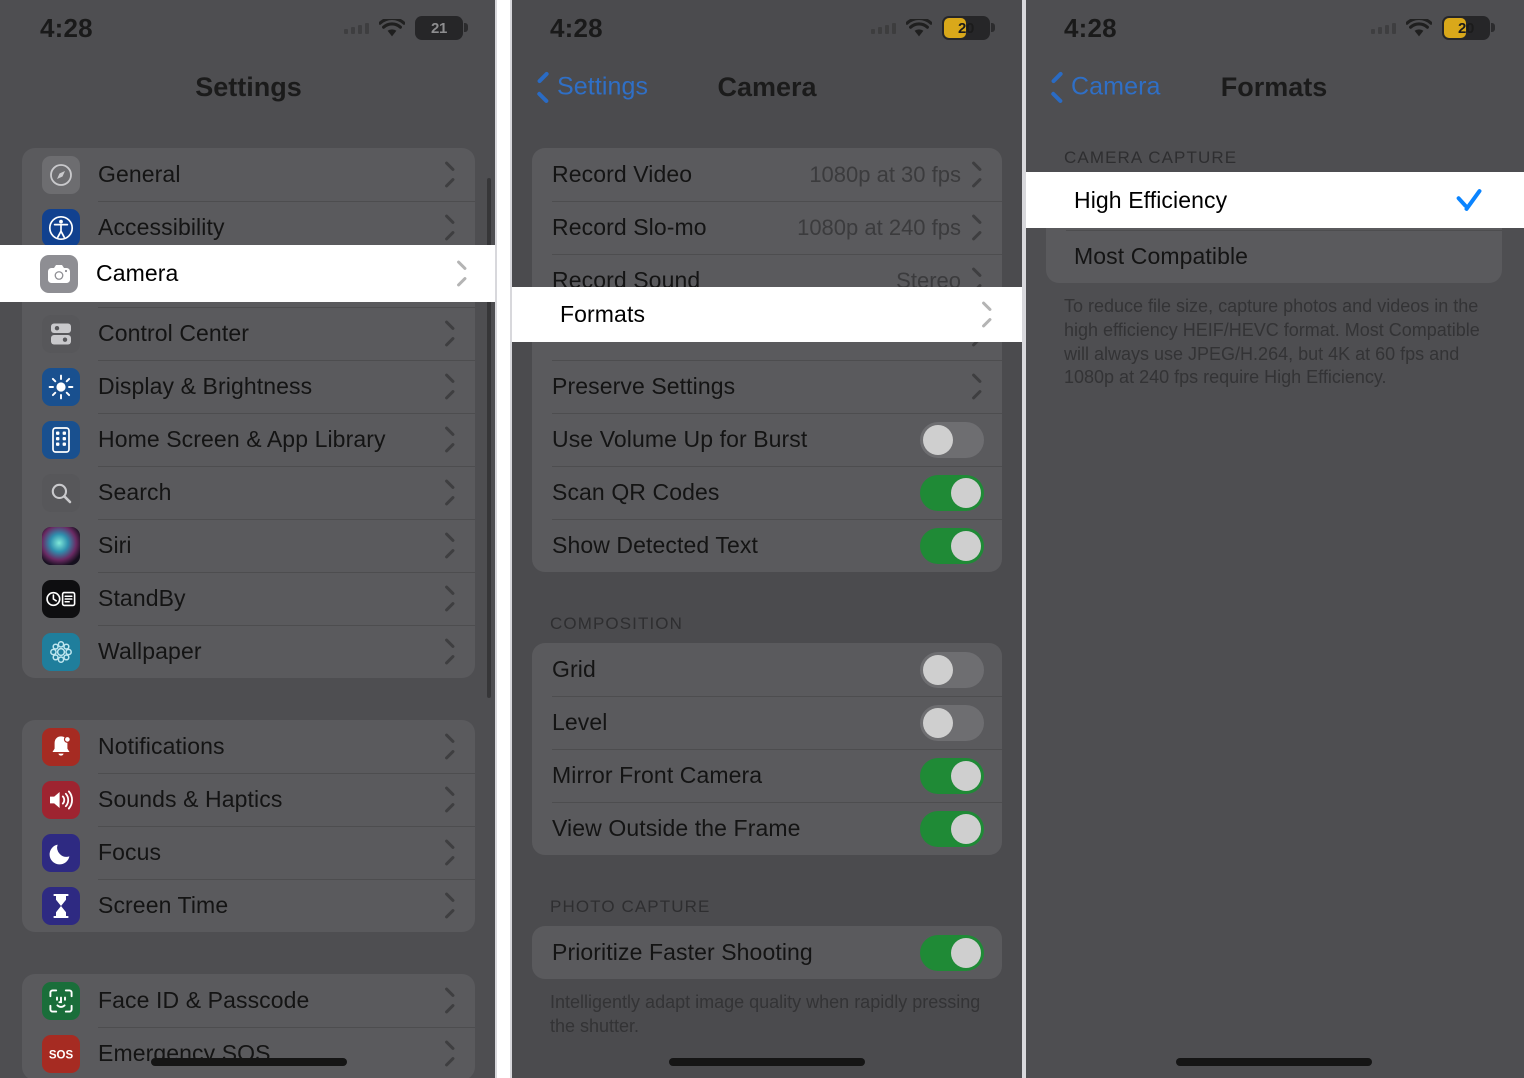 The image size is (1524, 1078). I want to click on back-button: Settings, so click(591, 87).